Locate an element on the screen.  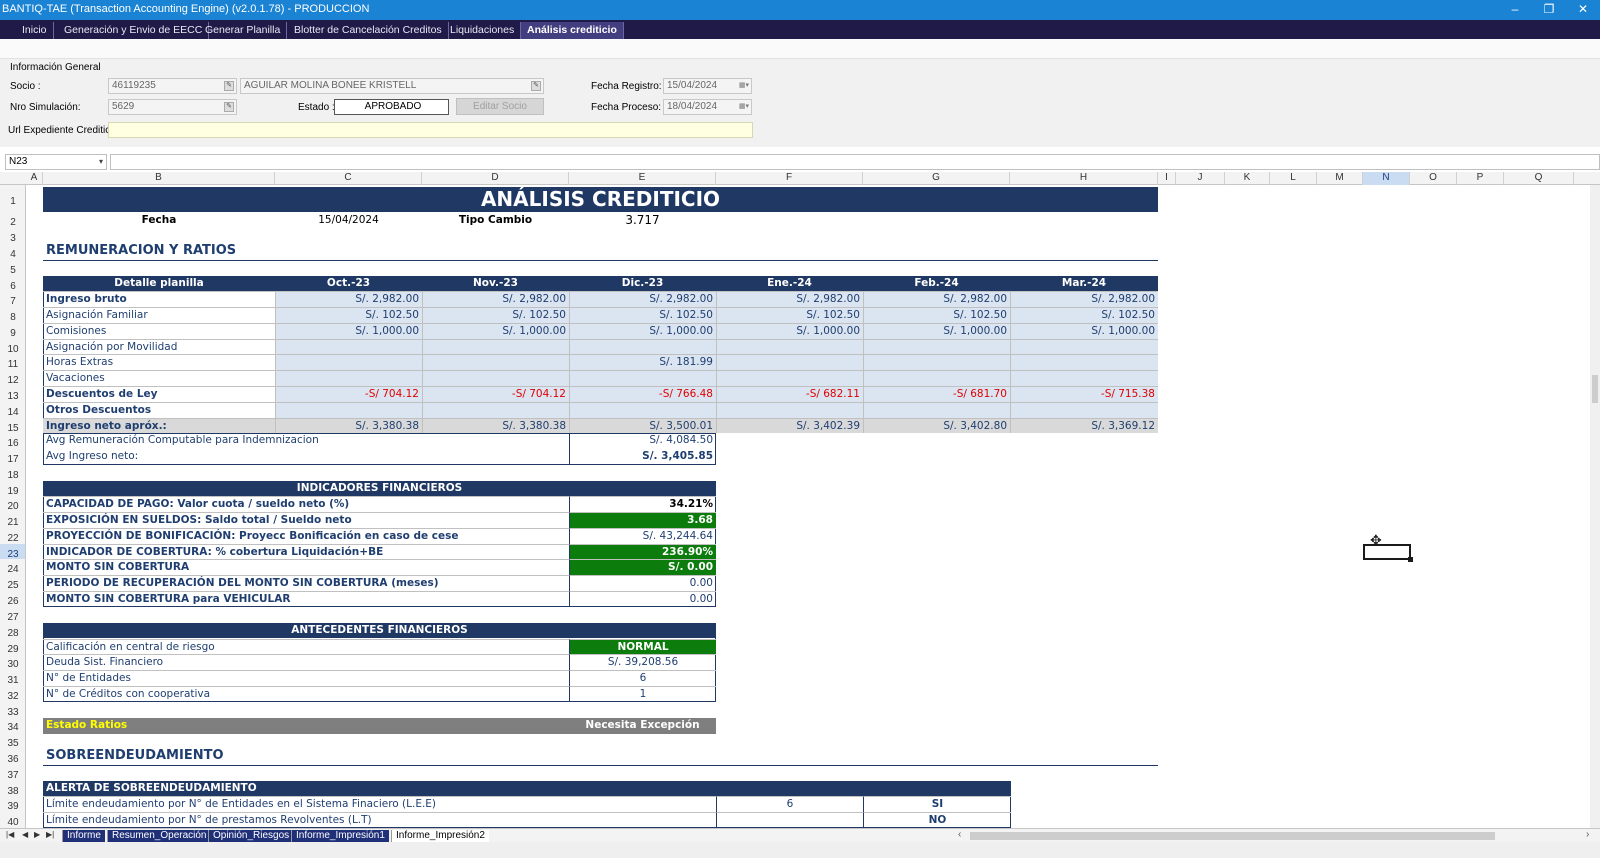
tab-generacion-eecc: Generación y Envio de EECC is located at coordinates (134, 30).